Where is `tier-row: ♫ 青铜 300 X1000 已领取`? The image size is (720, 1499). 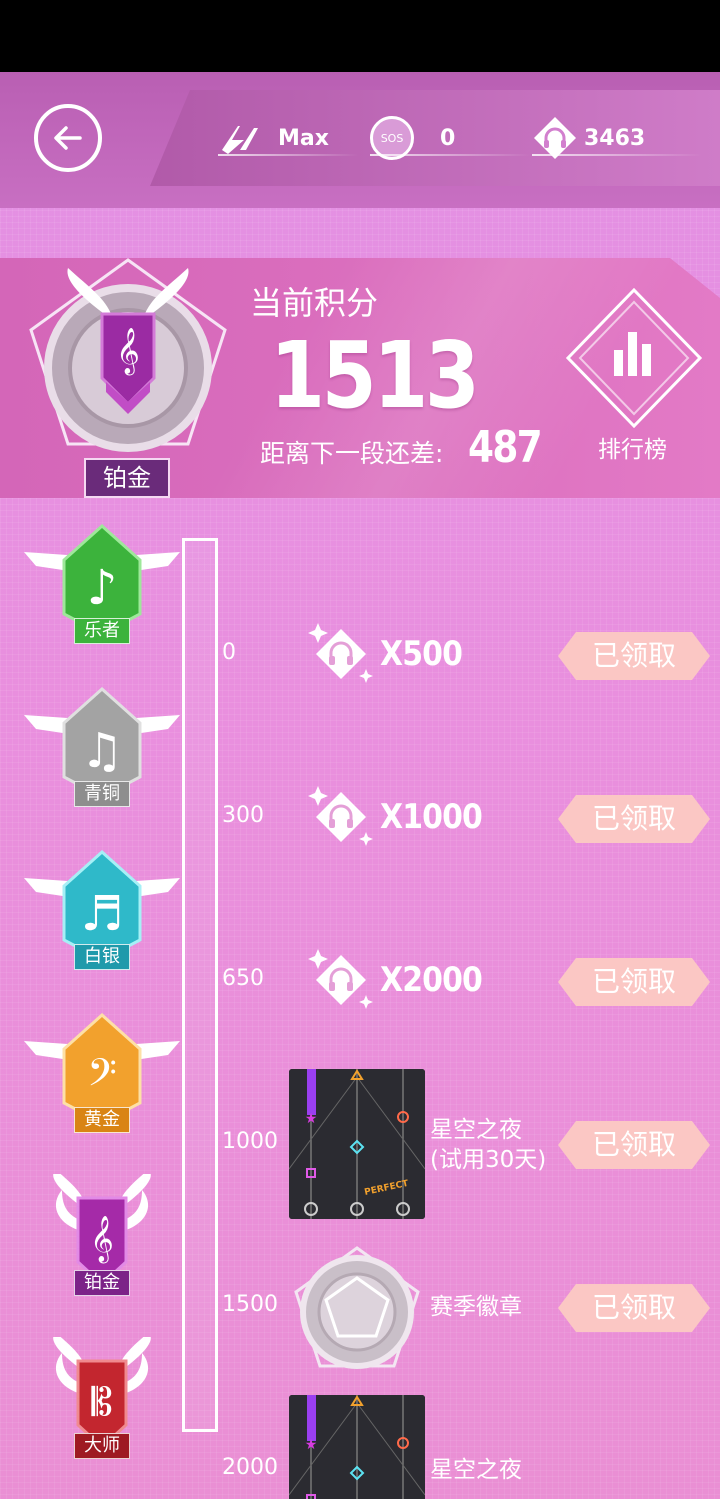
tier-row: ♫ 青铜 300 X1000 已领取 is located at coordinates (360, 766).